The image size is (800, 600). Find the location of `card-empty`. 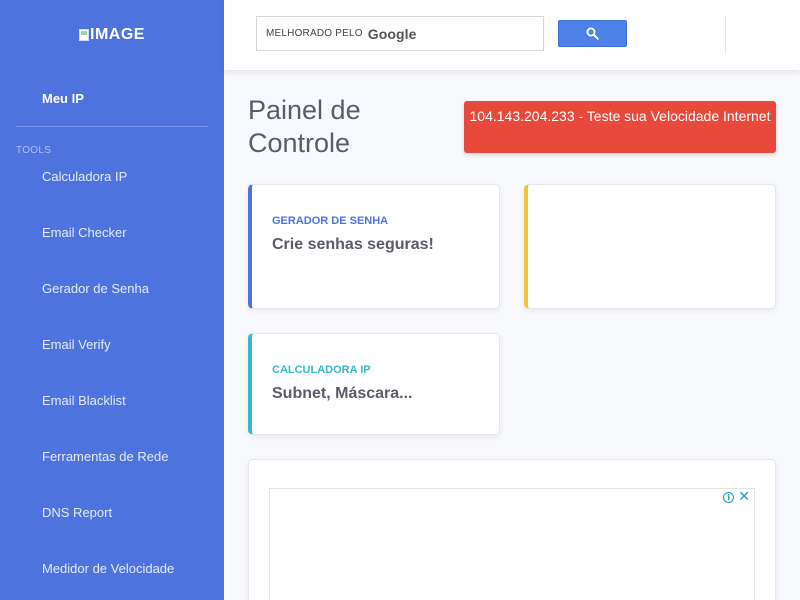

card-empty is located at coordinates (650, 246).